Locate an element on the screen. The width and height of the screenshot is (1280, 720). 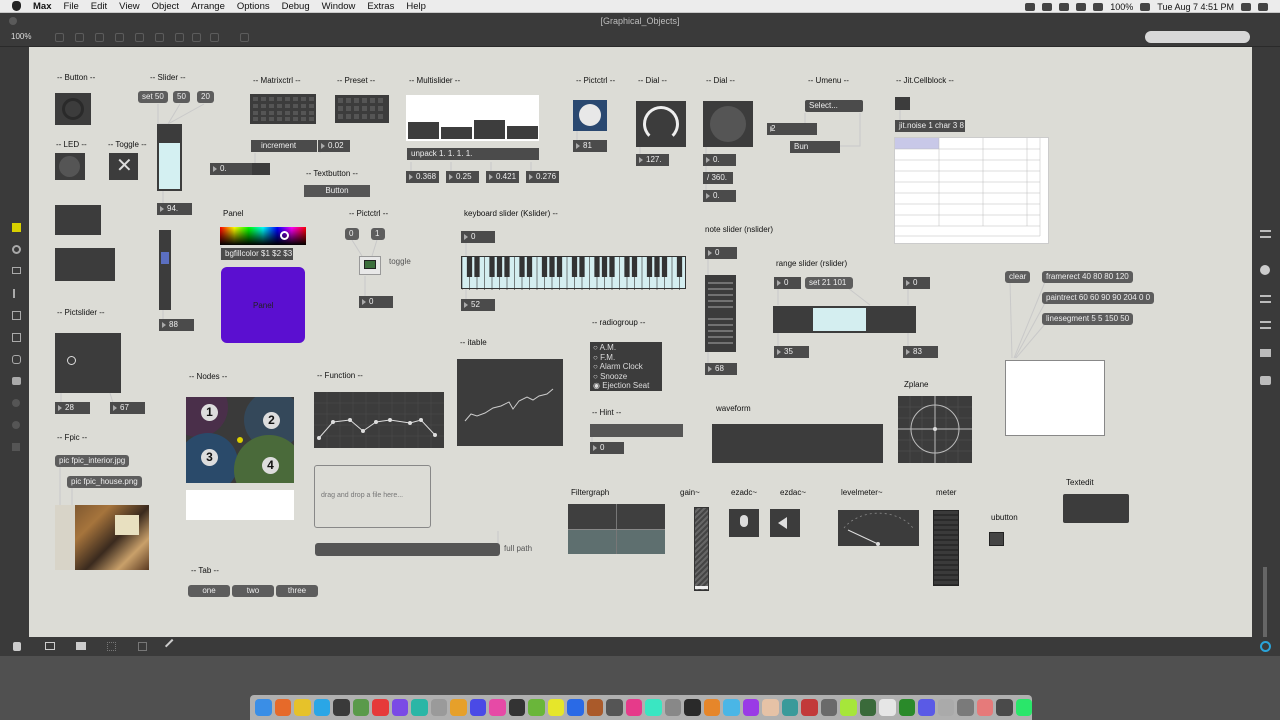
rslider is located at coordinates (844, 319).